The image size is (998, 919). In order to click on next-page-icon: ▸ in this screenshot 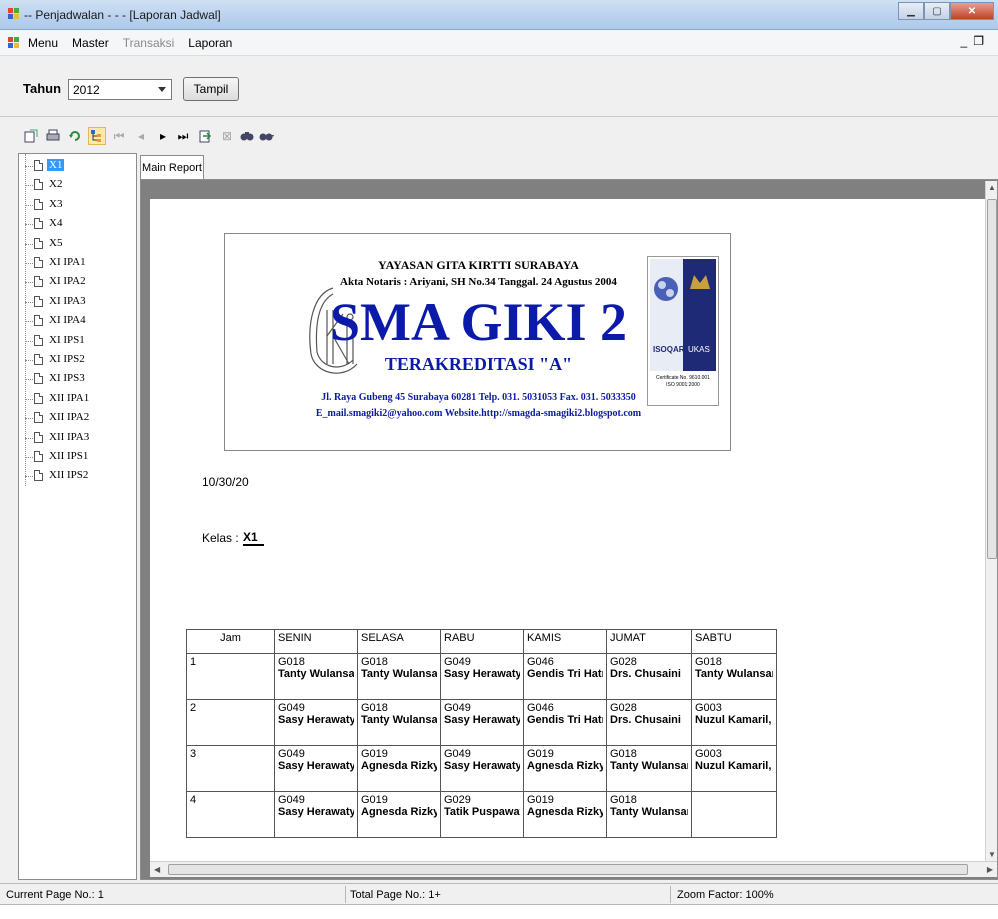, I will do `click(163, 136)`.